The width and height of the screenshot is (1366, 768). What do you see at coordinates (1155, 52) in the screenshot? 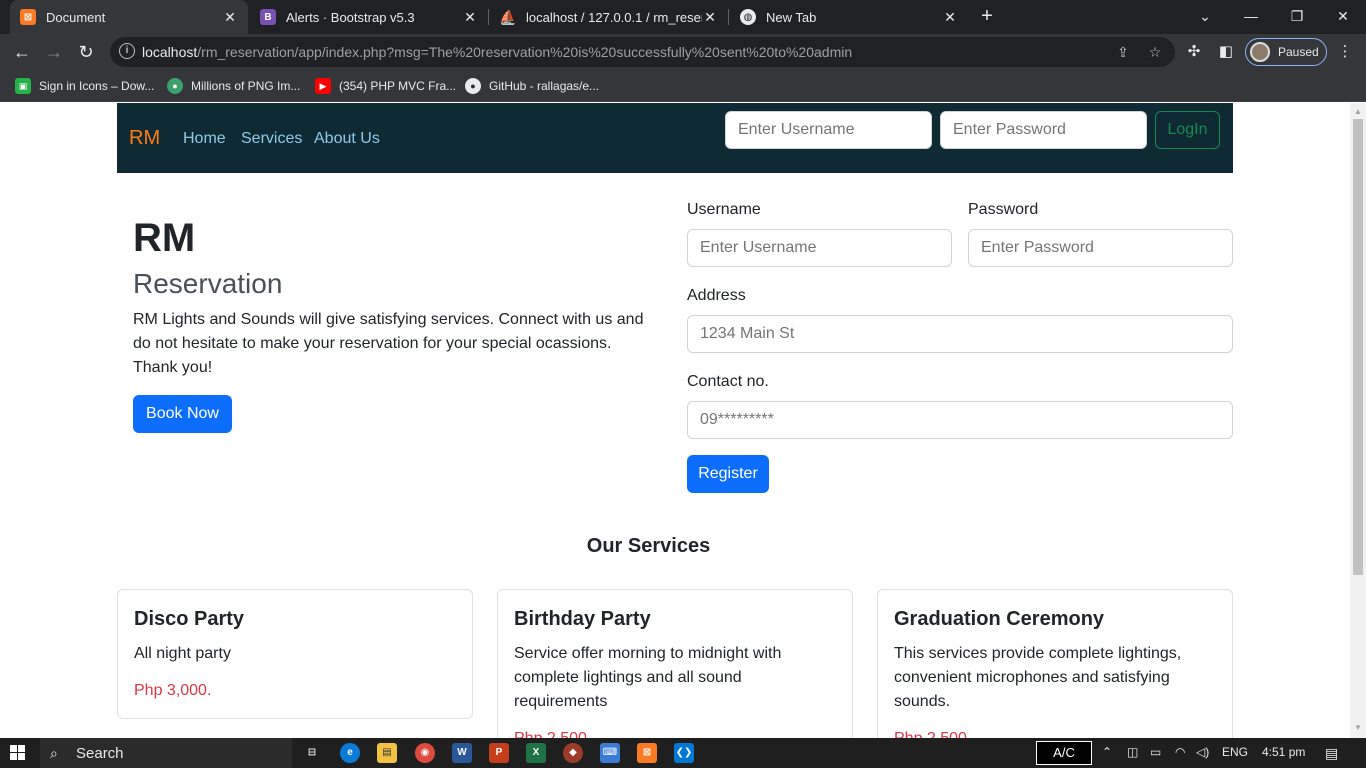
I see `bookmark-star-icon: ☆` at bounding box center [1155, 52].